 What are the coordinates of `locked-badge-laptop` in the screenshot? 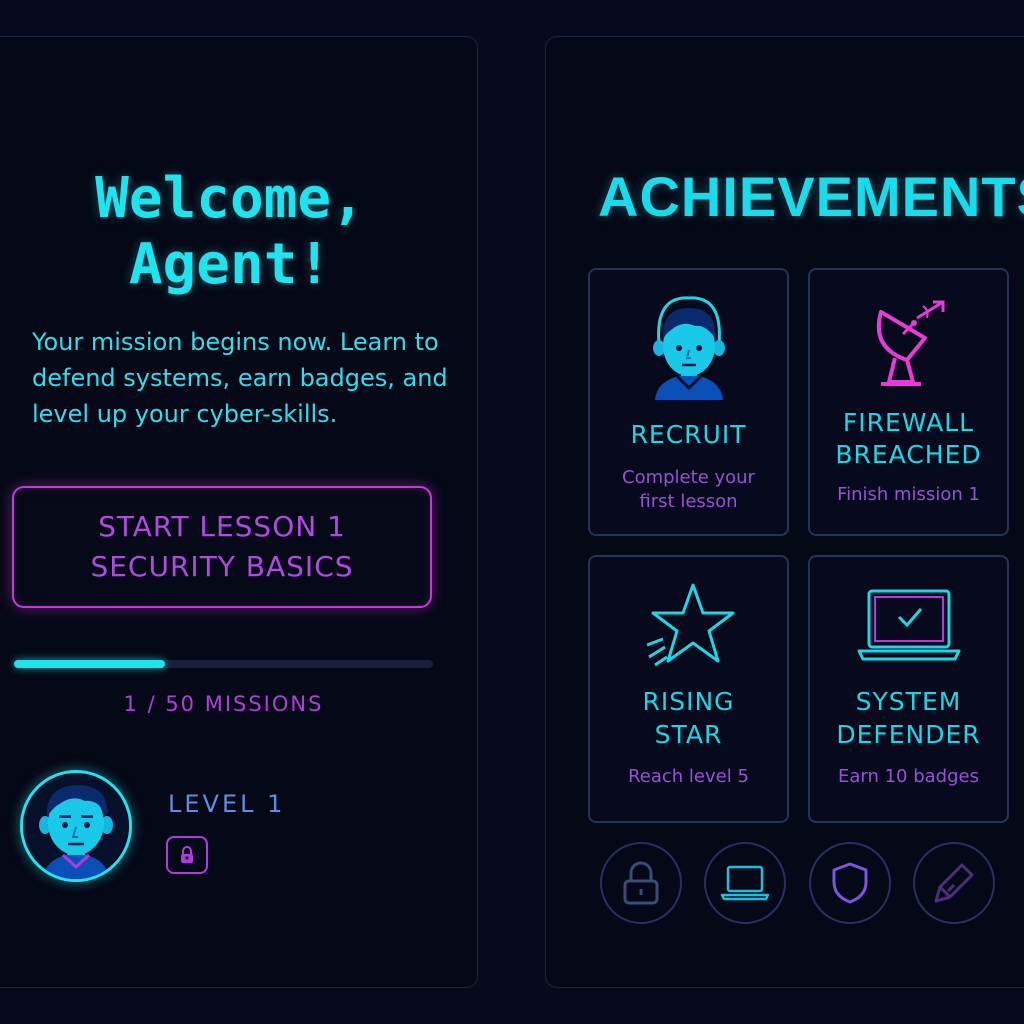 It's located at (745, 883).